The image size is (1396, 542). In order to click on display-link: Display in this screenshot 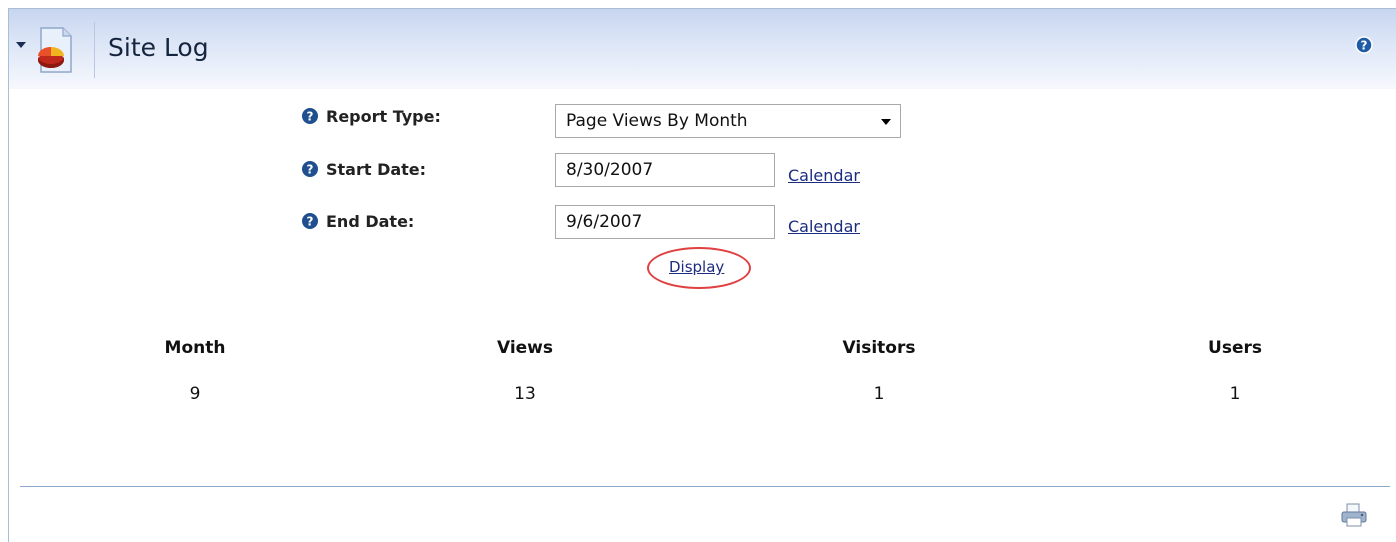, I will do `click(696, 267)`.